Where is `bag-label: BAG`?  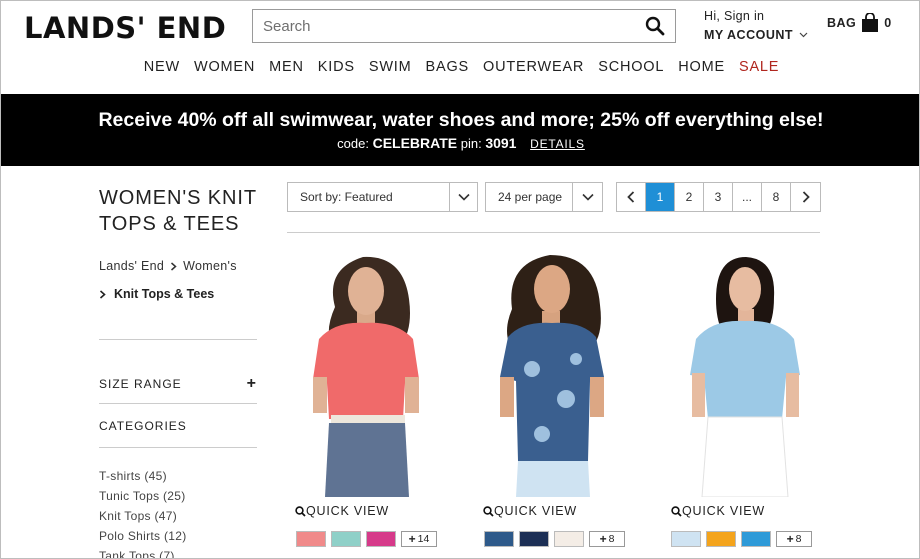
bag-label: BAG is located at coordinates (842, 23).